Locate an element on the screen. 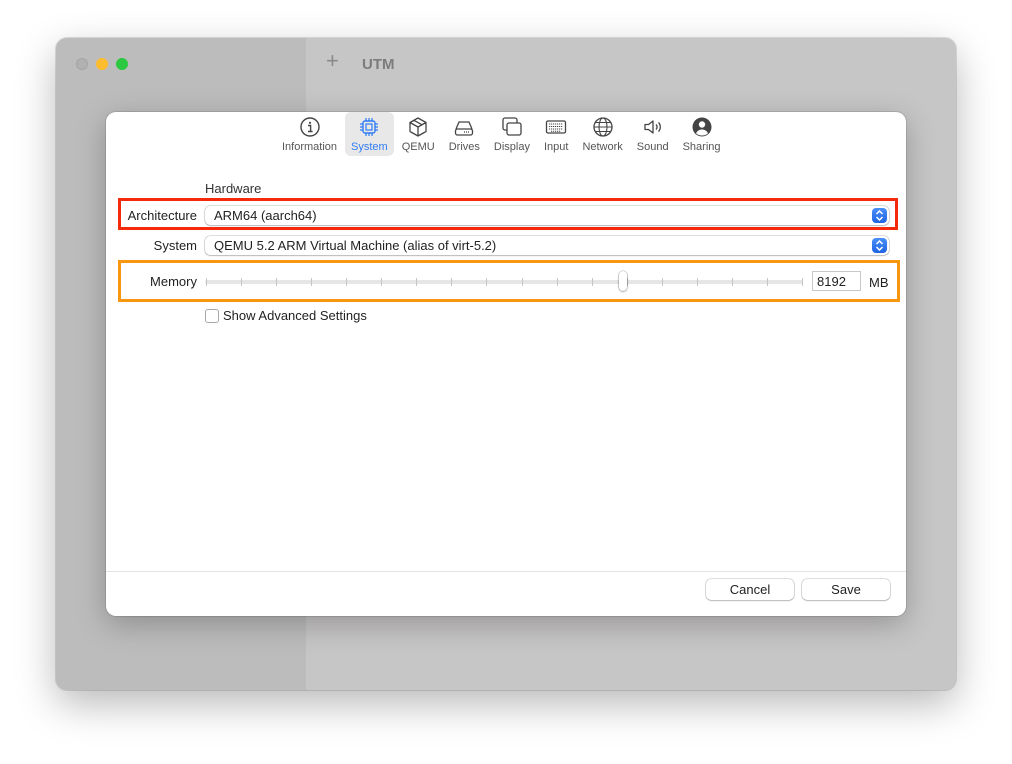  tab-sound-label: Sound is located at coordinates (652, 147).